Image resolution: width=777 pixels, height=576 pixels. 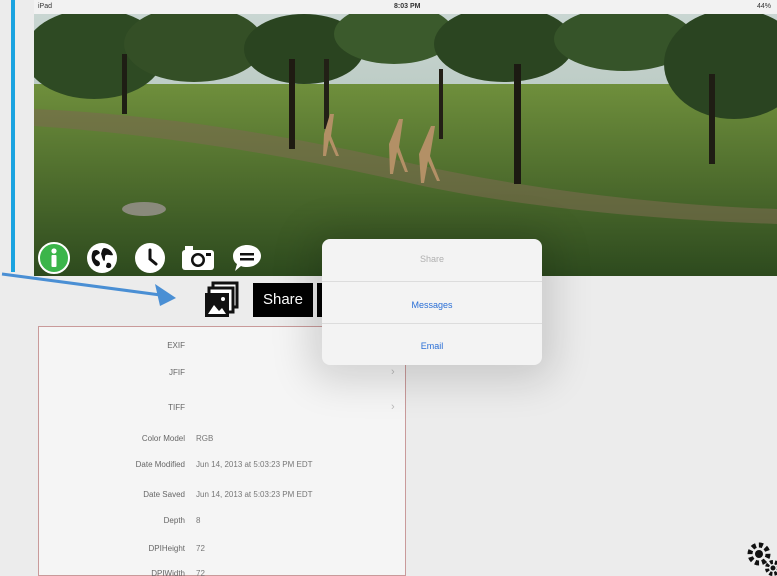 What do you see at coordinates (176, 407) in the screenshot?
I see `metadata-key: TIFF` at bounding box center [176, 407].